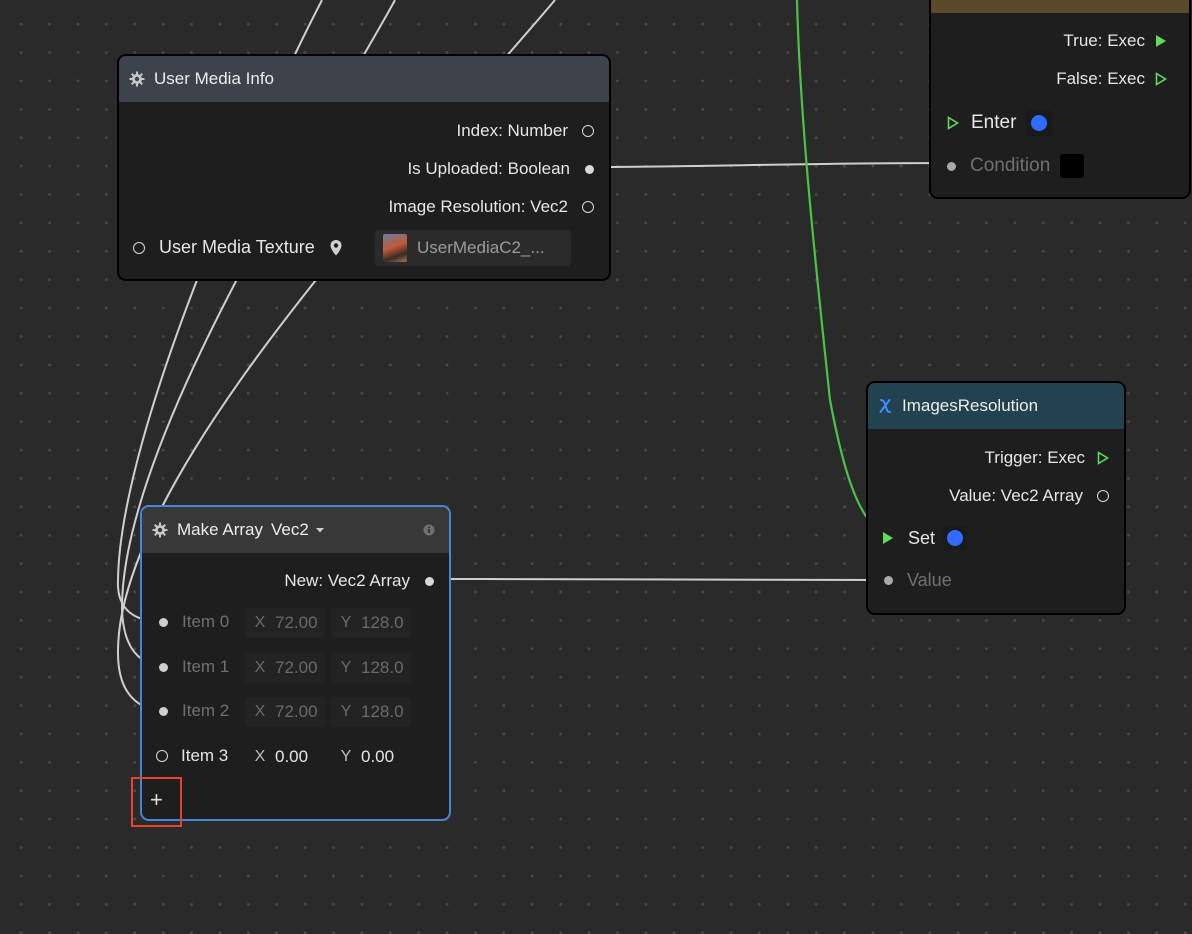 The image size is (1192, 934). Describe the element at coordinates (994, 122) in the screenshot. I see `enter-label: Enter` at that location.